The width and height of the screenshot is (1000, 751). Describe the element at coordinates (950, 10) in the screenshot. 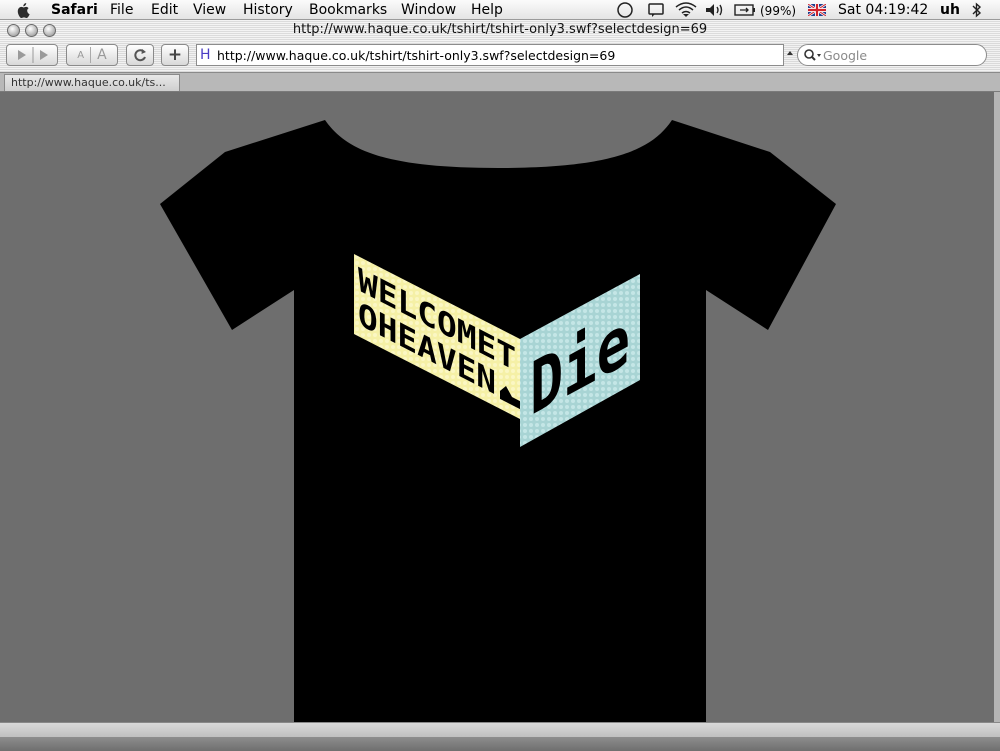

I see `menubar-user: uh` at that location.